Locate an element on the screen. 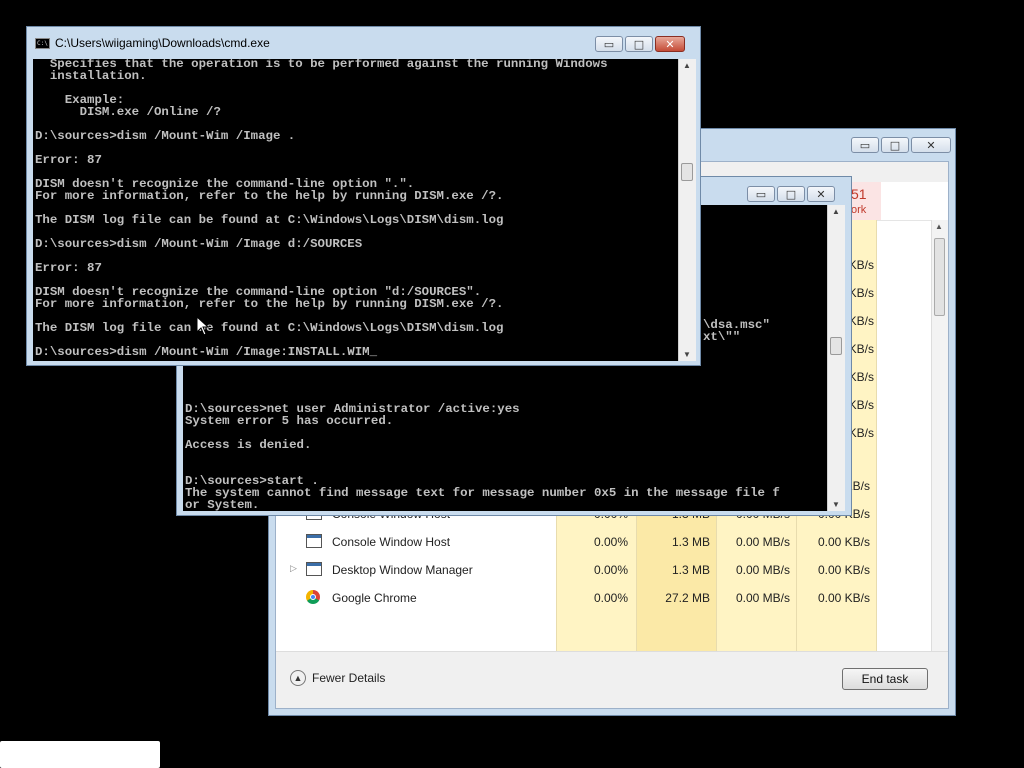  desktop-window-manager-icon is located at coordinates (314, 569).